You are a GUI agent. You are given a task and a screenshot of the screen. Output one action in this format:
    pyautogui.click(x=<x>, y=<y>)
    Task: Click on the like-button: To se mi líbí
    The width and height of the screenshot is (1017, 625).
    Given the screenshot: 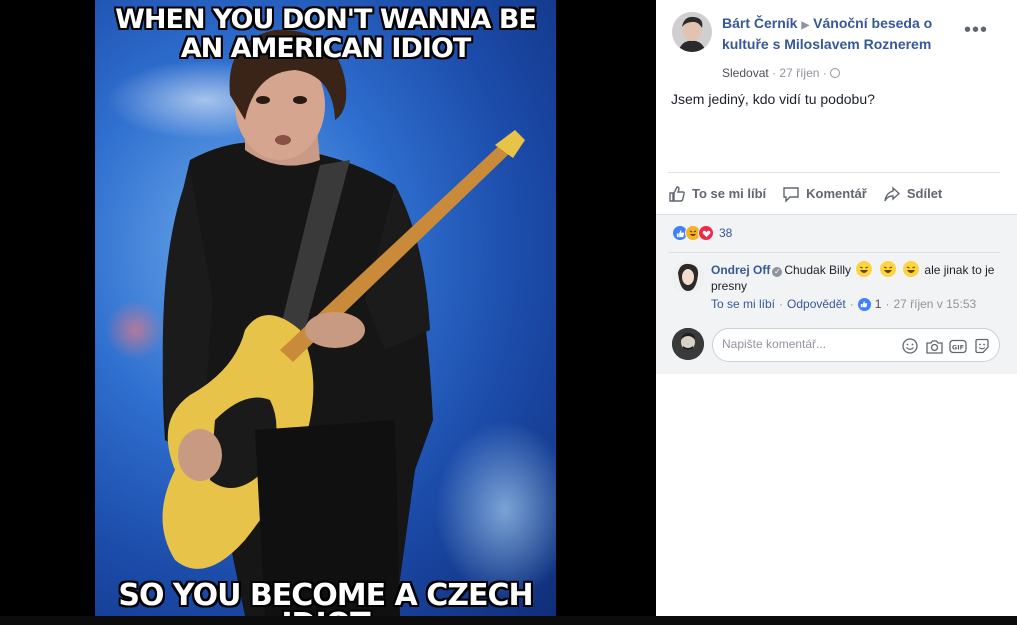 What is the action you would take?
    pyautogui.click(x=717, y=194)
    